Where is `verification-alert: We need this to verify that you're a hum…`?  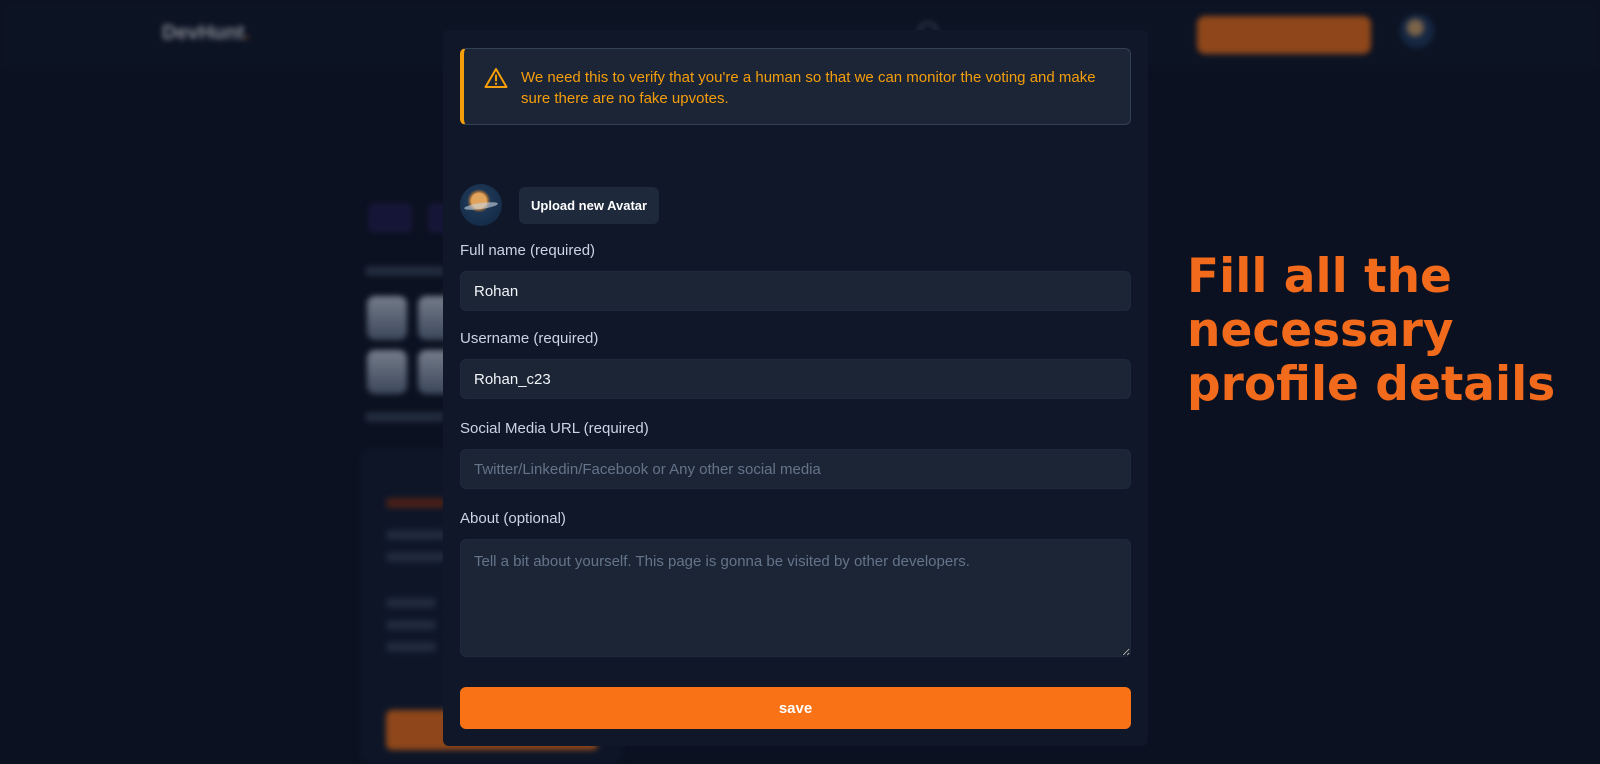 verification-alert: We need this to verify that you're a hum… is located at coordinates (795, 86).